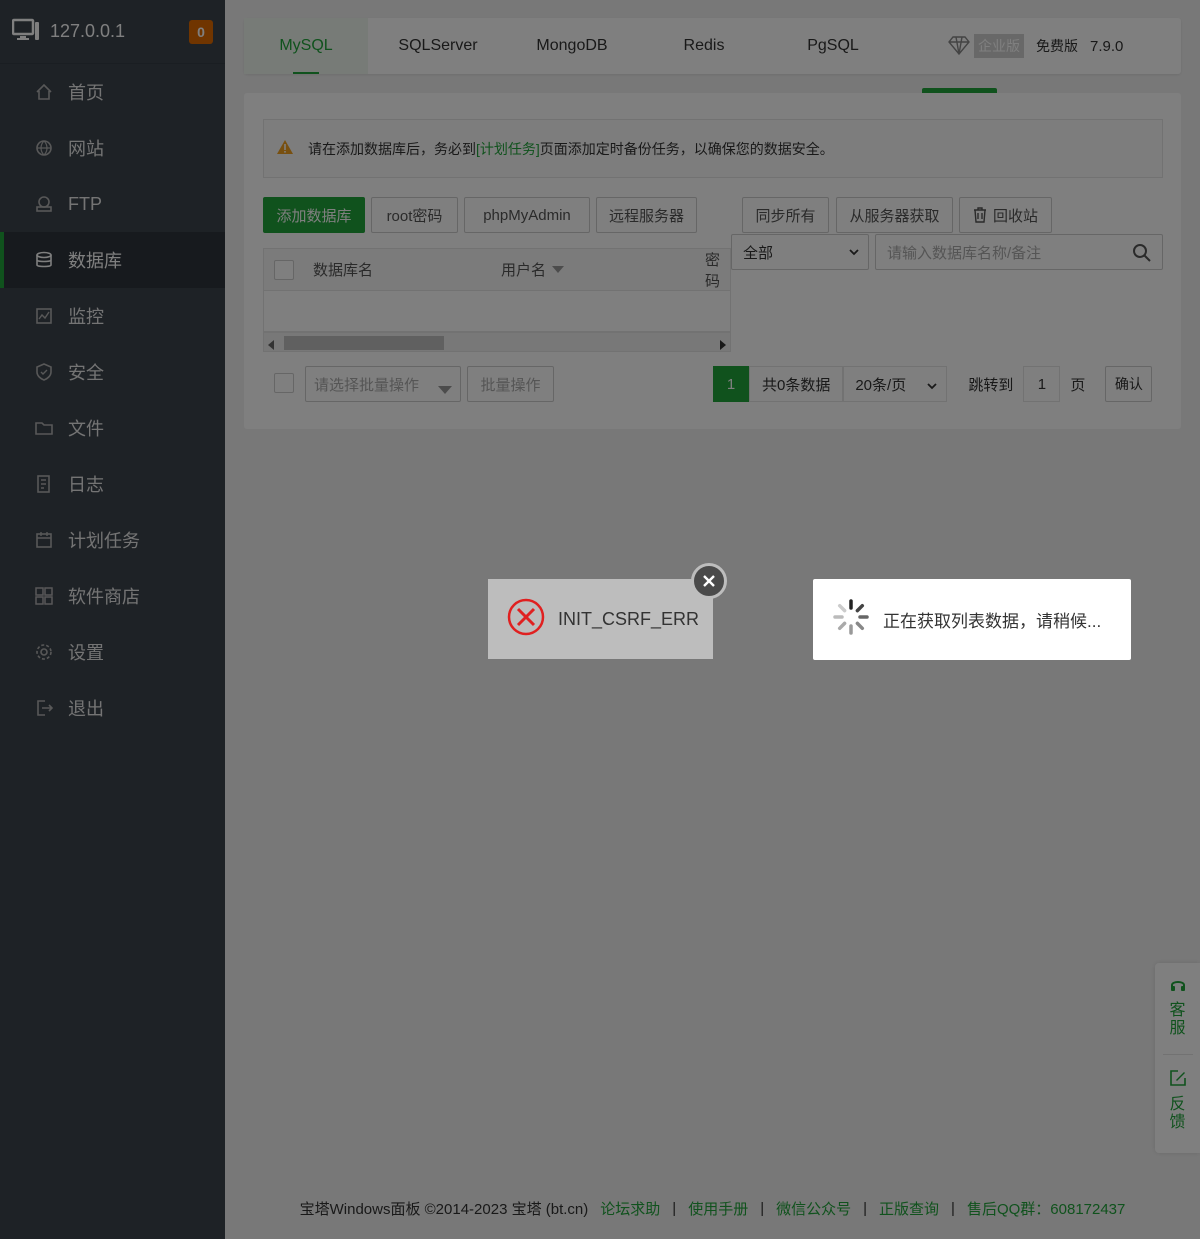  I want to click on close-icon, so click(709, 581).